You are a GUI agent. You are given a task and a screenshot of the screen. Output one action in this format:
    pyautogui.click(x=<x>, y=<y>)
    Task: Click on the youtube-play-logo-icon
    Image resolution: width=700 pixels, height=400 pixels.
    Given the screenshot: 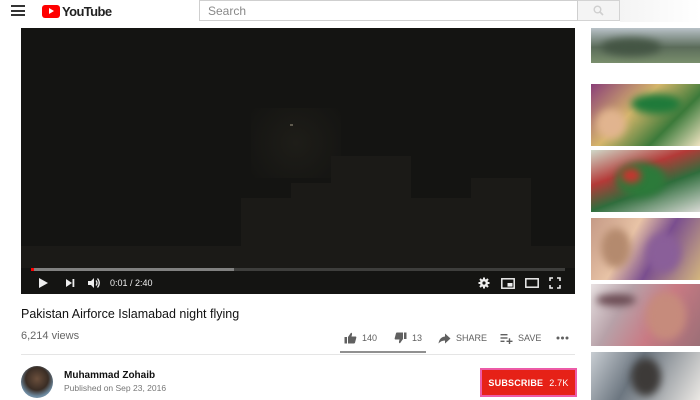 What is the action you would take?
    pyautogui.click(x=51, y=11)
    